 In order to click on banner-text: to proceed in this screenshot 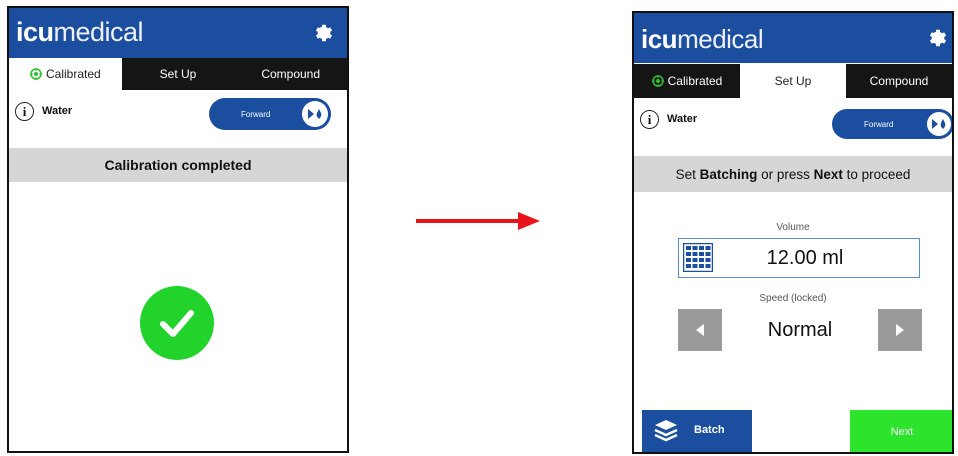, I will do `click(876, 174)`.